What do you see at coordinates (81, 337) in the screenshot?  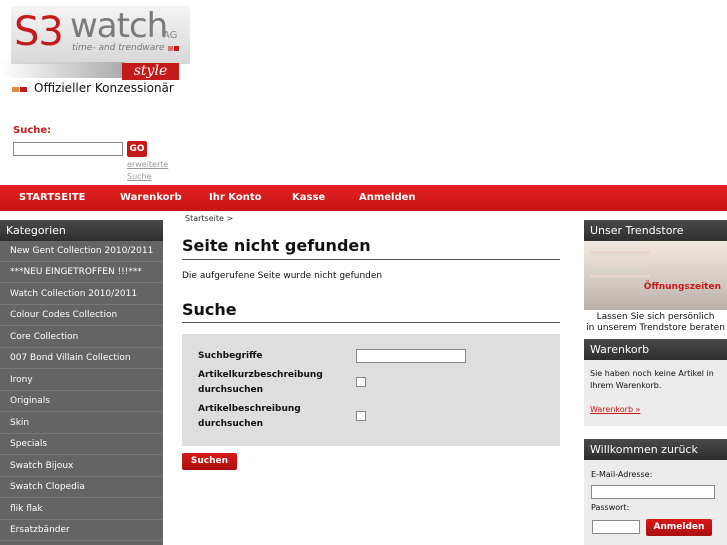 I see `category-item: Core Collection` at bounding box center [81, 337].